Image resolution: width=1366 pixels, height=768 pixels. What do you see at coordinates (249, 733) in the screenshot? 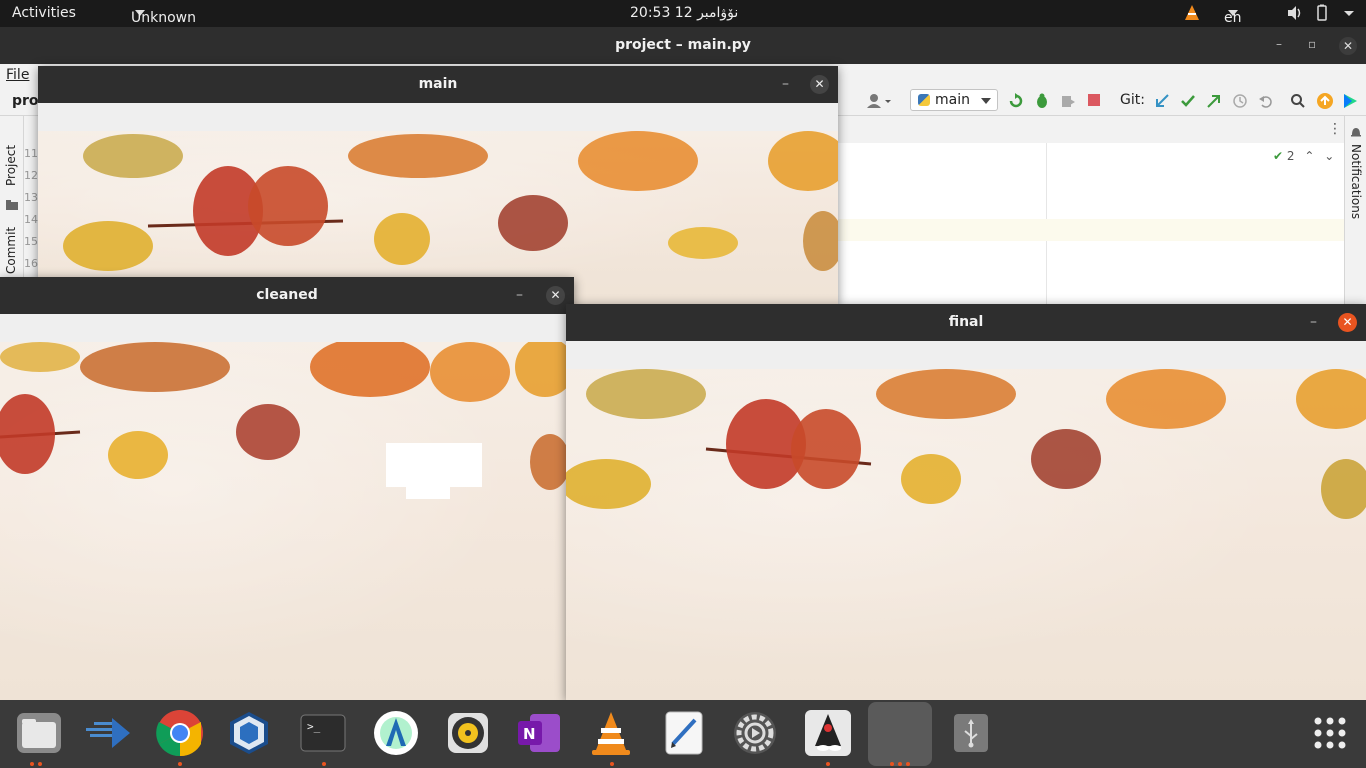
I see `virtualbox-icon` at bounding box center [249, 733].